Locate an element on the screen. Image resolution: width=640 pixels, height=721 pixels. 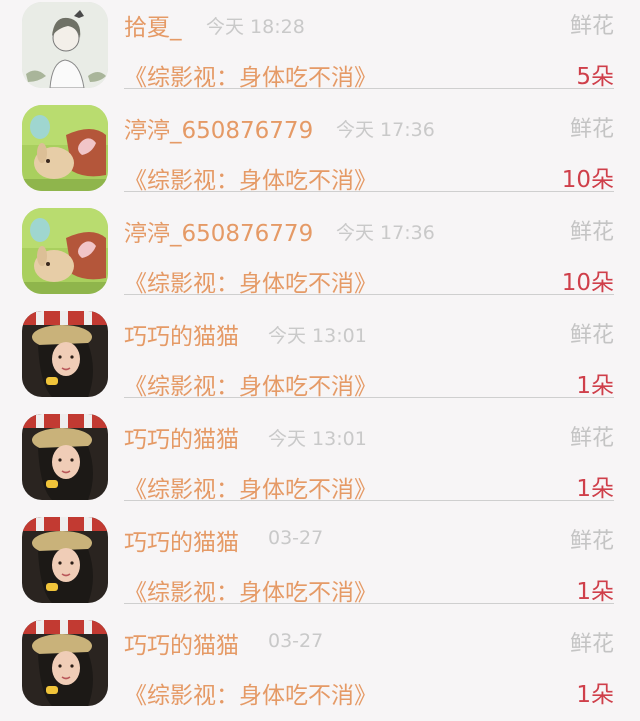
gift-record-row: 拾夏_ 今天 18:28 鲜花 《综影视：身体吃不消》 5朵 is located at coordinates (320, 51).